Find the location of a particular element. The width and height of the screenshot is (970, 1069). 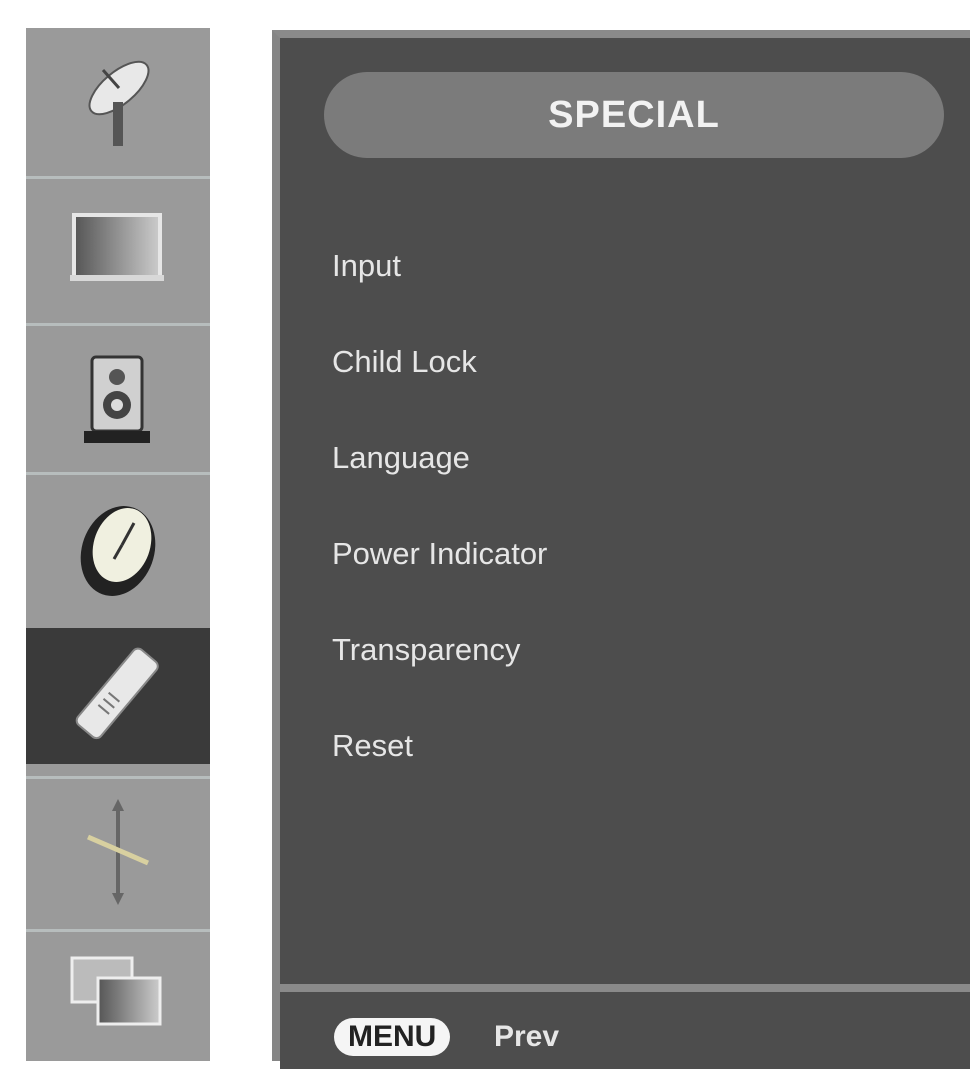

sidebar-item-special is located at coordinates (118, 696).